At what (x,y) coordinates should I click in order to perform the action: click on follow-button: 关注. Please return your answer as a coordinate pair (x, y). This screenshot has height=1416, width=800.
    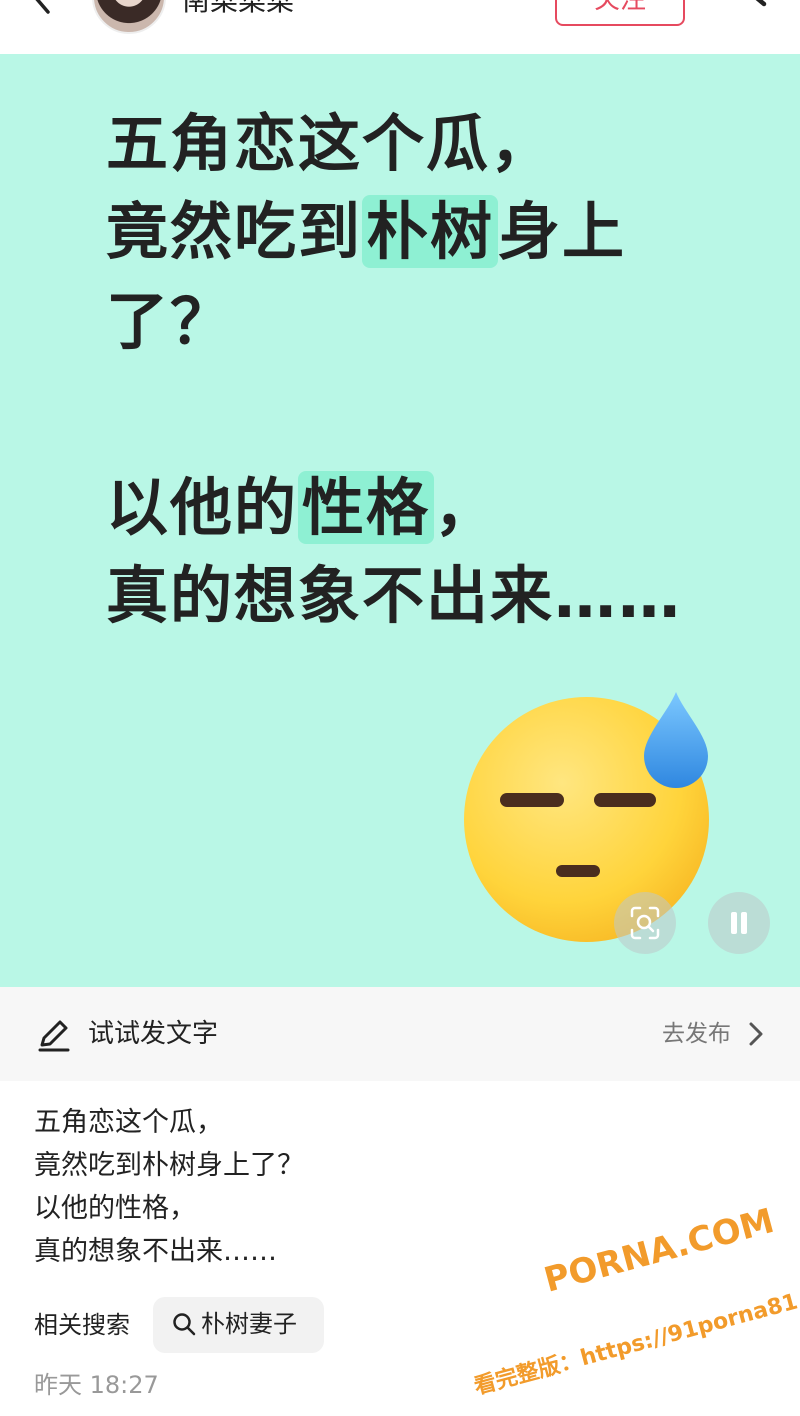
    Looking at the image, I should click on (620, 13).